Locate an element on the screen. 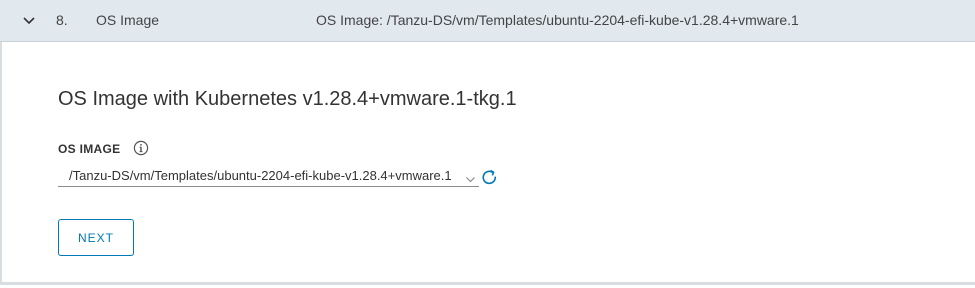 This screenshot has height=288, width=975. refresh-icon is located at coordinates (489, 177).